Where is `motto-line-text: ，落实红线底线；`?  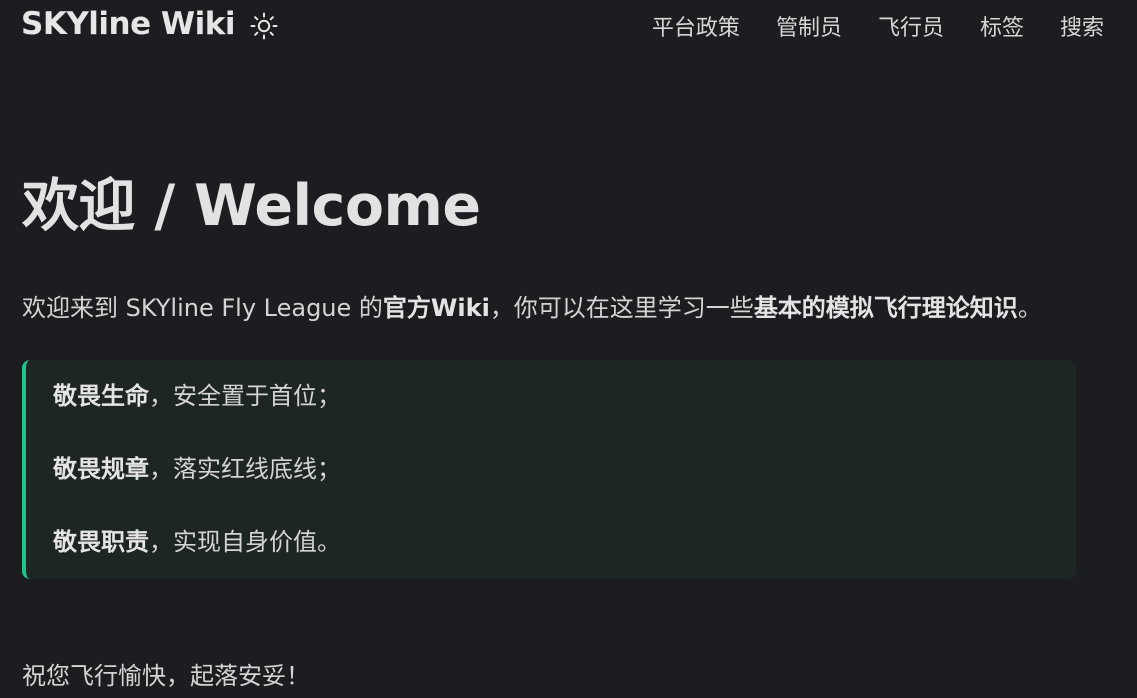 motto-line-text: ，落实红线底线； is located at coordinates (245, 469).